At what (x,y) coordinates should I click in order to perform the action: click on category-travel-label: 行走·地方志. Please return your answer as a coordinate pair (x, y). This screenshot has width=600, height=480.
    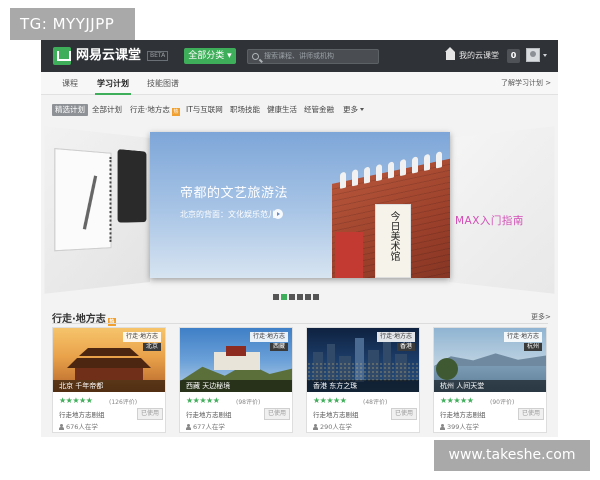
    Looking at the image, I should click on (150, 109).